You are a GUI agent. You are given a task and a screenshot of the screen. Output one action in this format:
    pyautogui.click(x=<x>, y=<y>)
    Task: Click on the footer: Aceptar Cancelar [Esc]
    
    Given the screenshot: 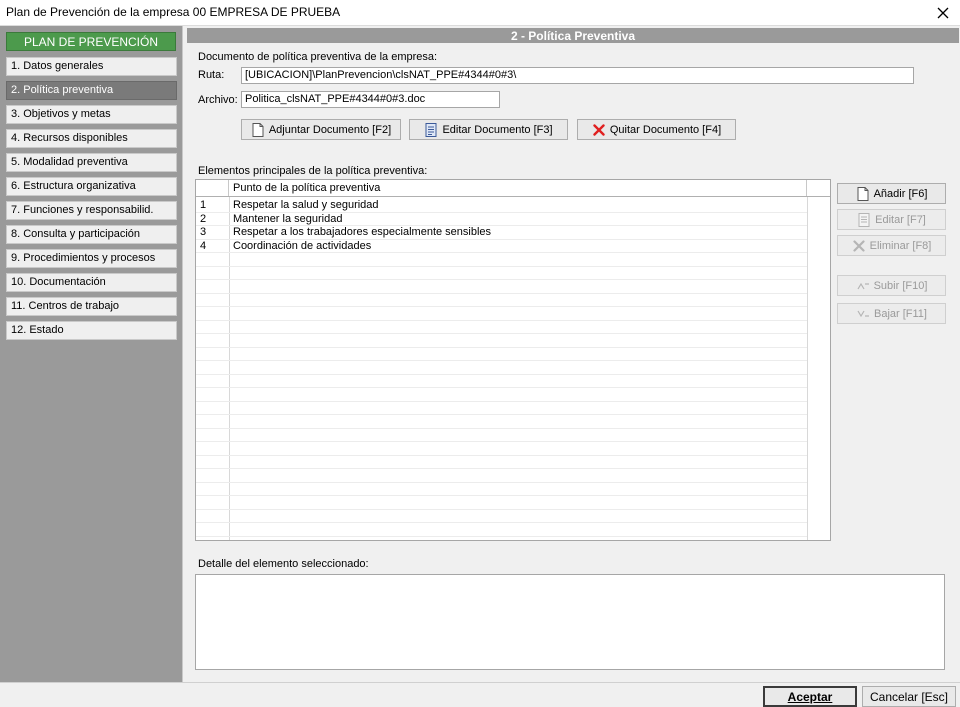 What is the action you would take?
    pyautogui.click(x=480, y=694)
    